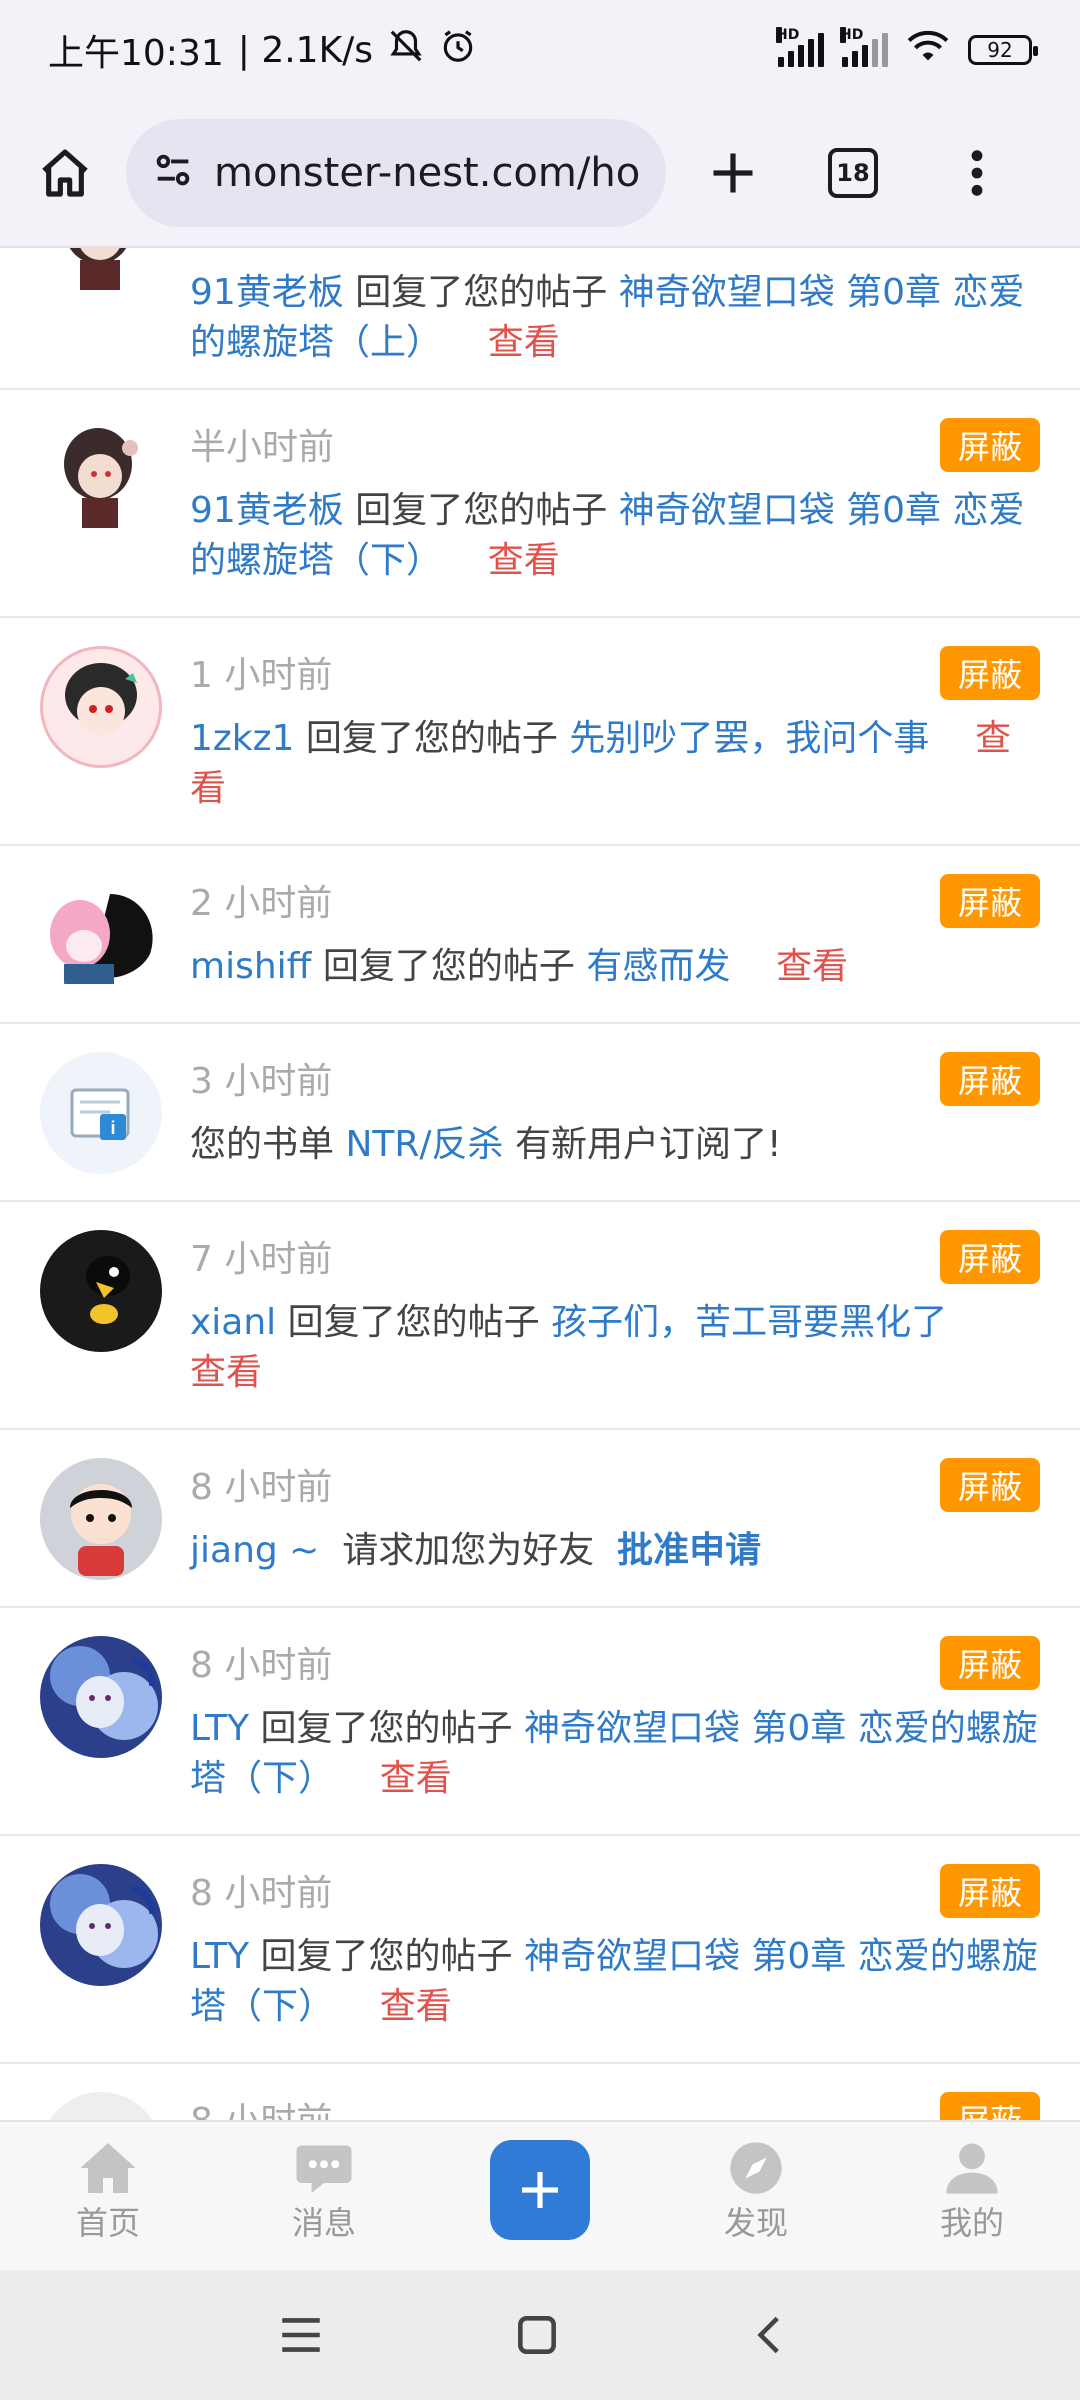 The height and width of the screenshot is (2400, 1080). Describe the element at coordinates (540, 1113) in the screenshot. I see `list-item: i 3 小时前 屏蔽 您的书单 NTR/反杀 有新用户订阅了!` at that location.